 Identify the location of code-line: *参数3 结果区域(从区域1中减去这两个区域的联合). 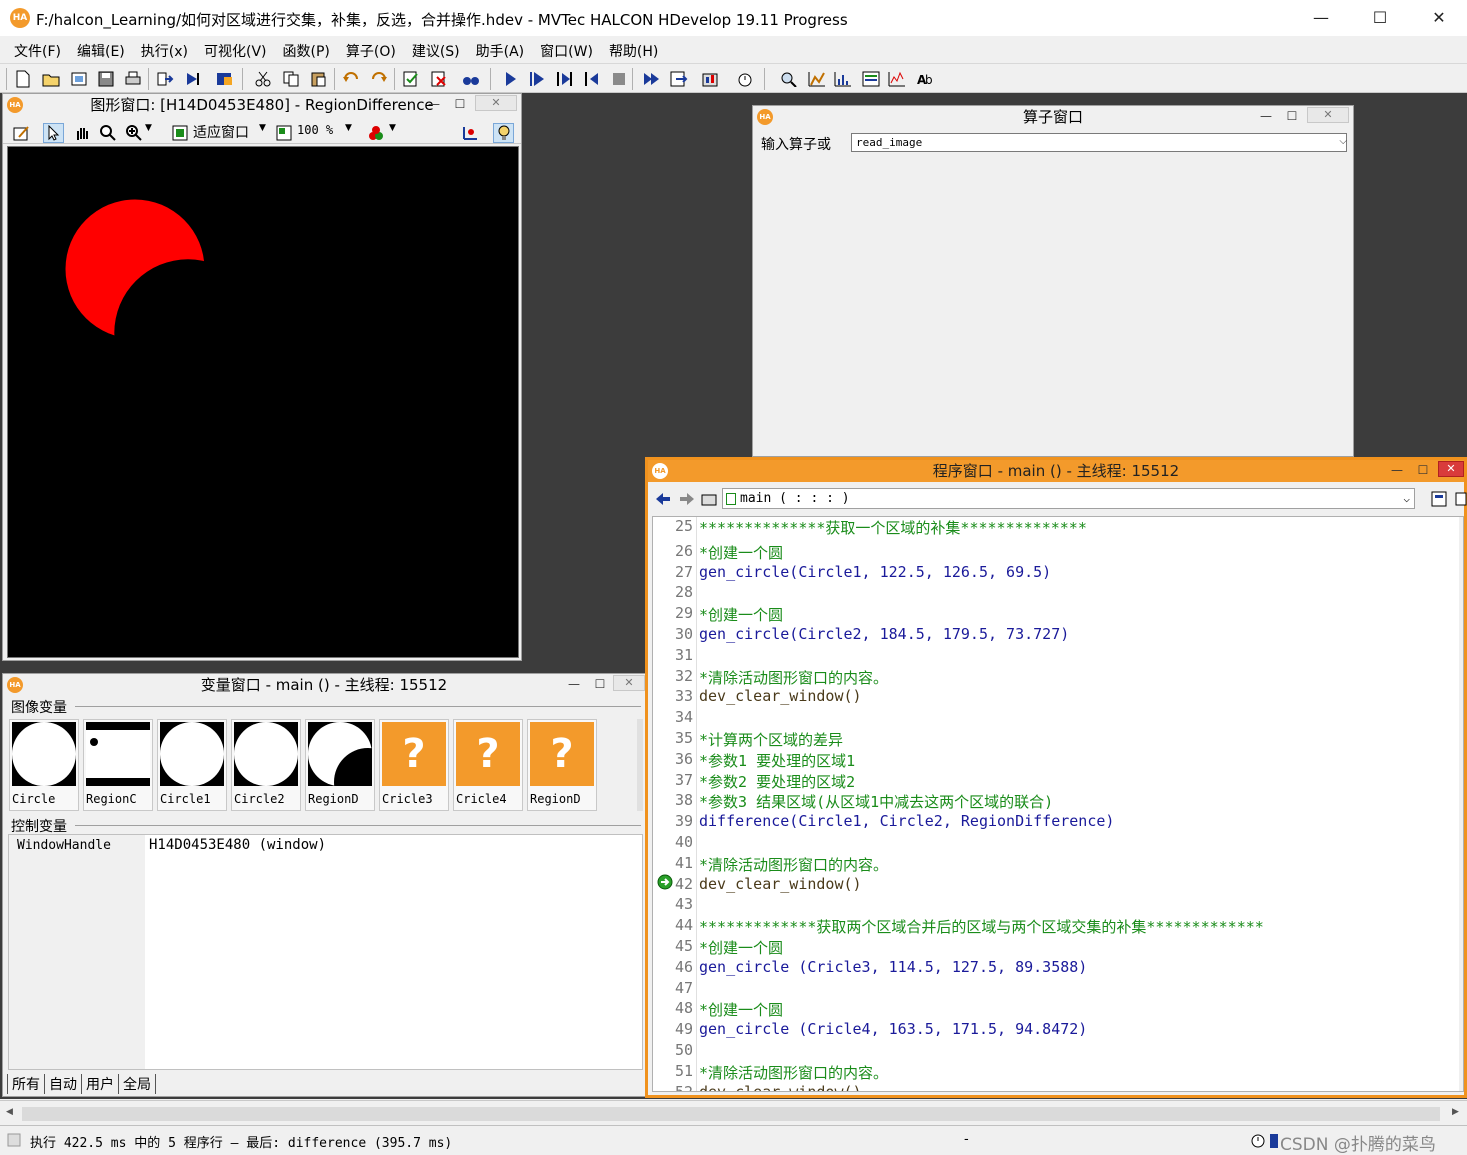
(876, 801).